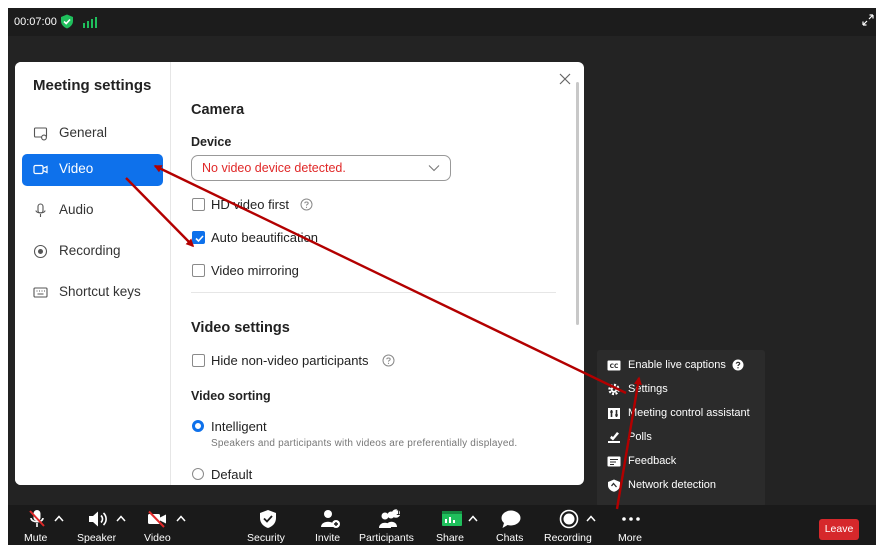  Describe the element at coordinates (434, 168) in the screenshot. I see `chevron-down-icon` at that location.